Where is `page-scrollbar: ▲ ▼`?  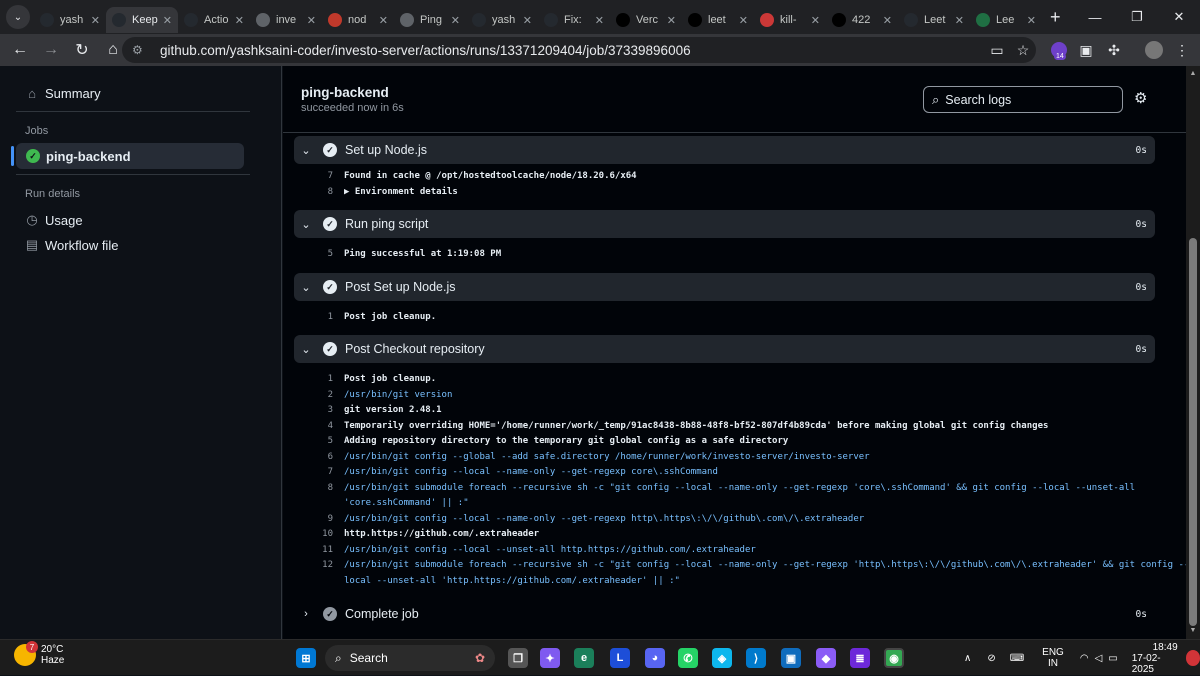 page-scrollbar: ▲ ▼ is located at coordinates (1193, 352).